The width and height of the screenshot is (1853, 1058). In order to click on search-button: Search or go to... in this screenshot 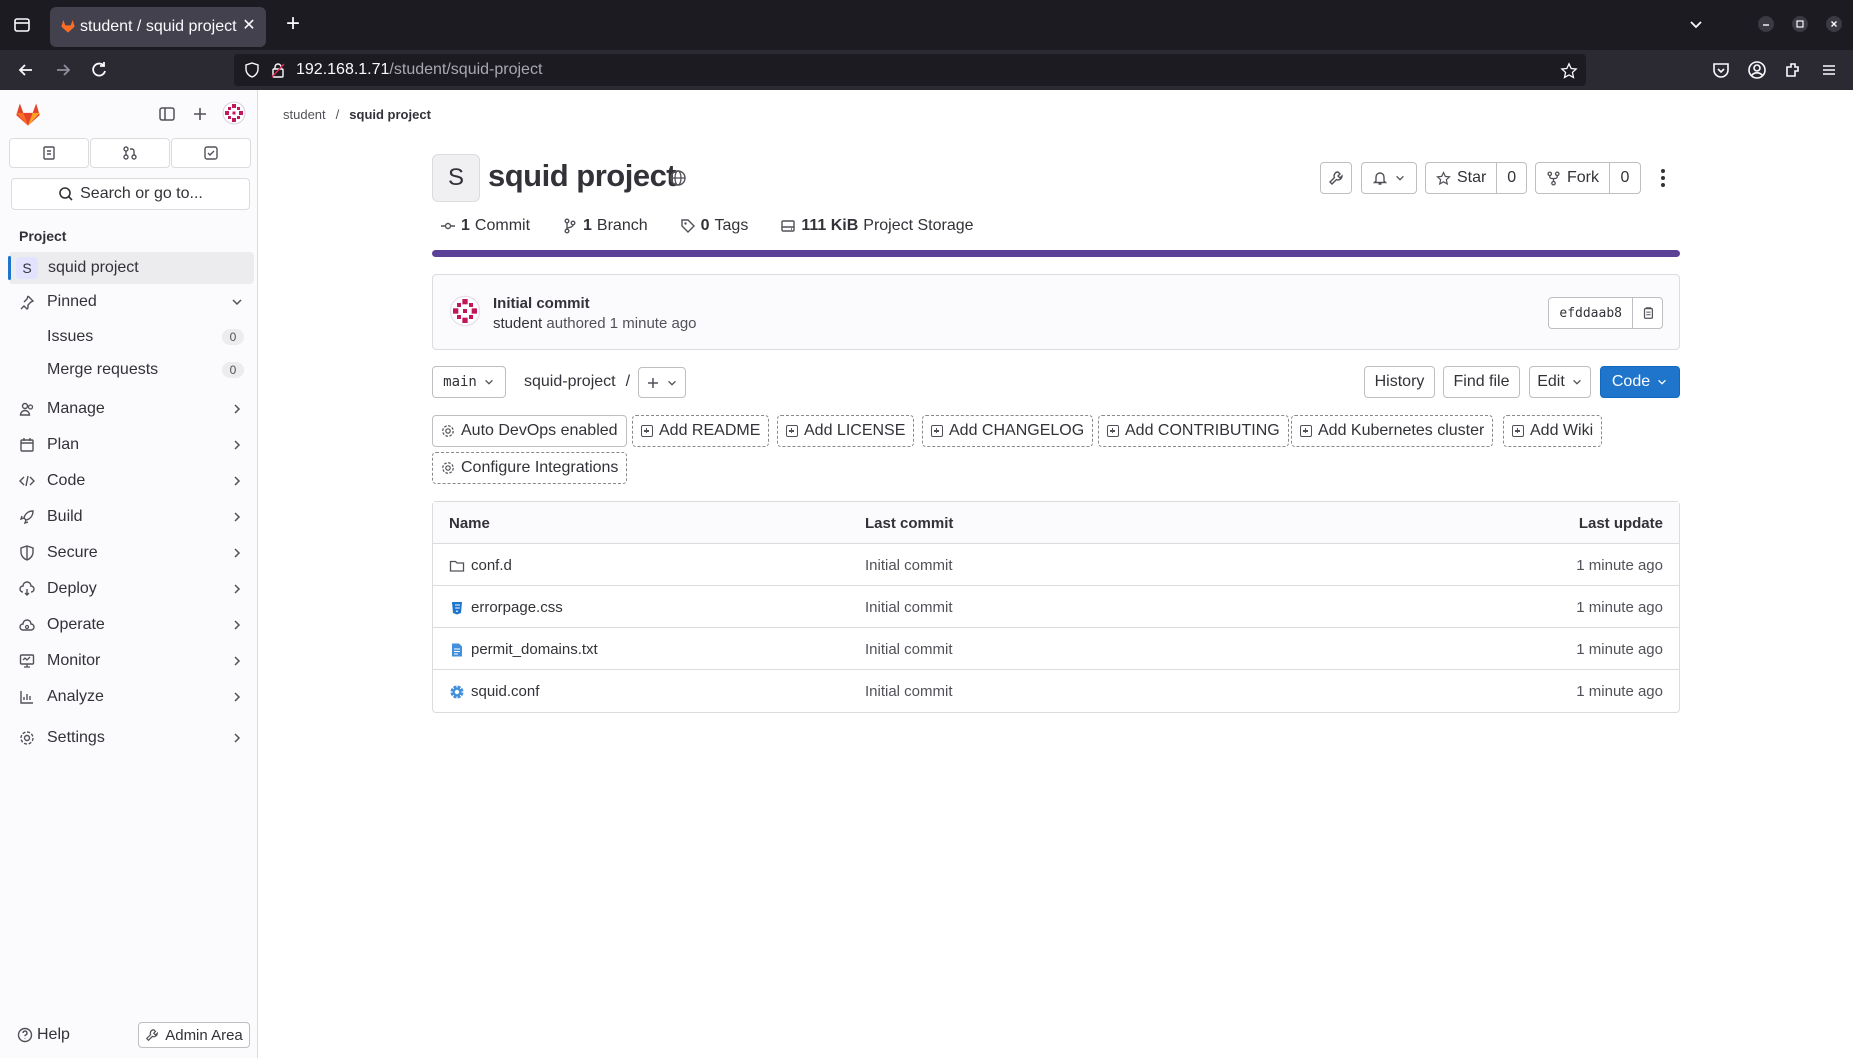, I will do `click(130, 194)`.